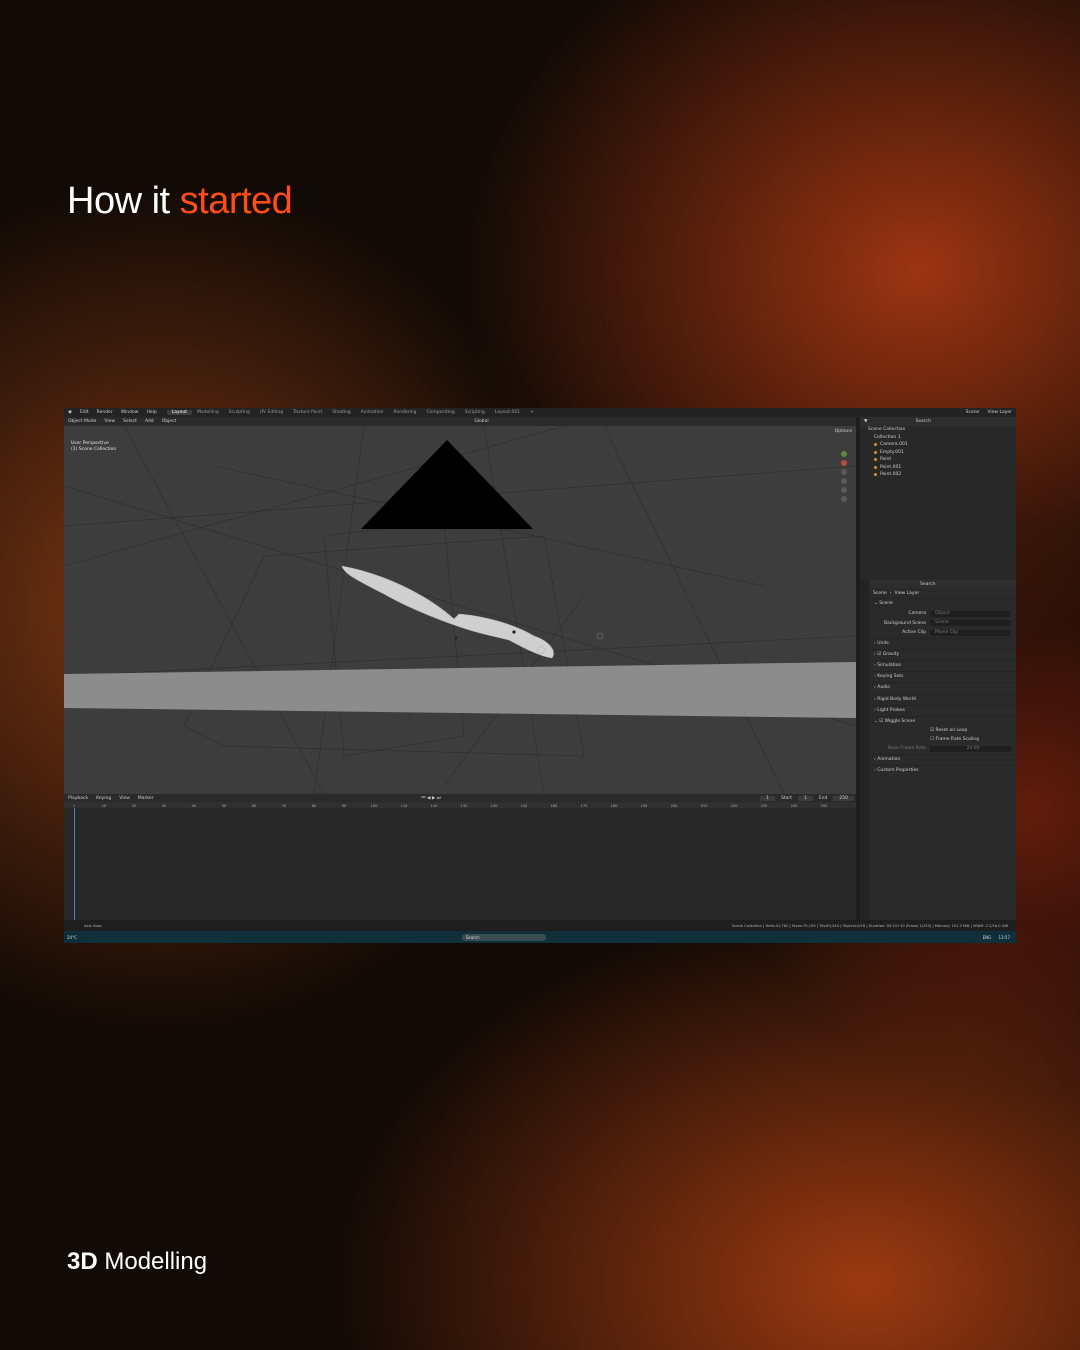 The image size is (1080, 1350). What do you see at coordinates (943, 676) in the screenshot?
I see `section-keying-sets: › Keying Sets` at bounding box center [943, 676].